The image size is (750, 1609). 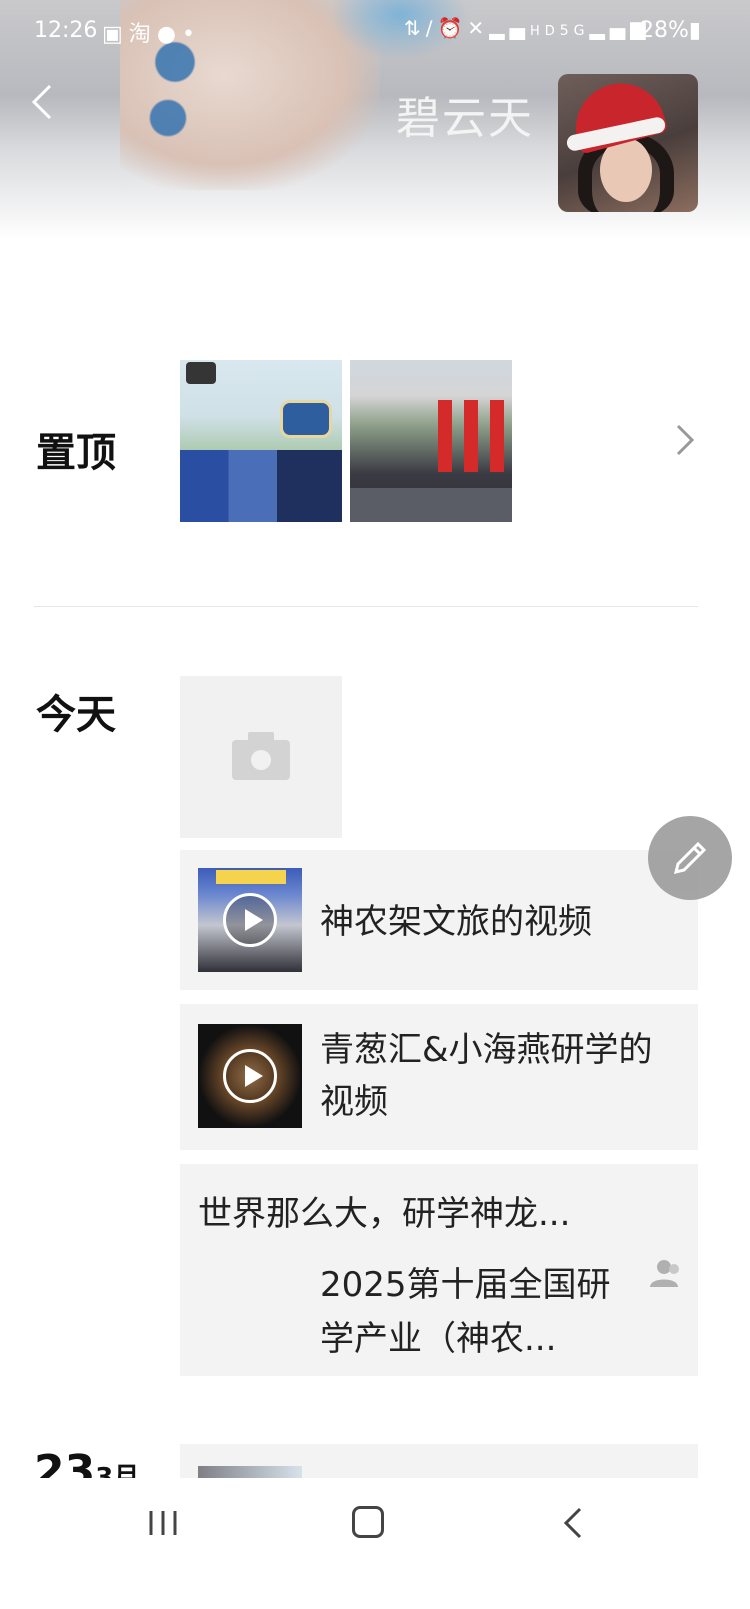 I want to click on message-icon: ●, so click(x=169, y=34).